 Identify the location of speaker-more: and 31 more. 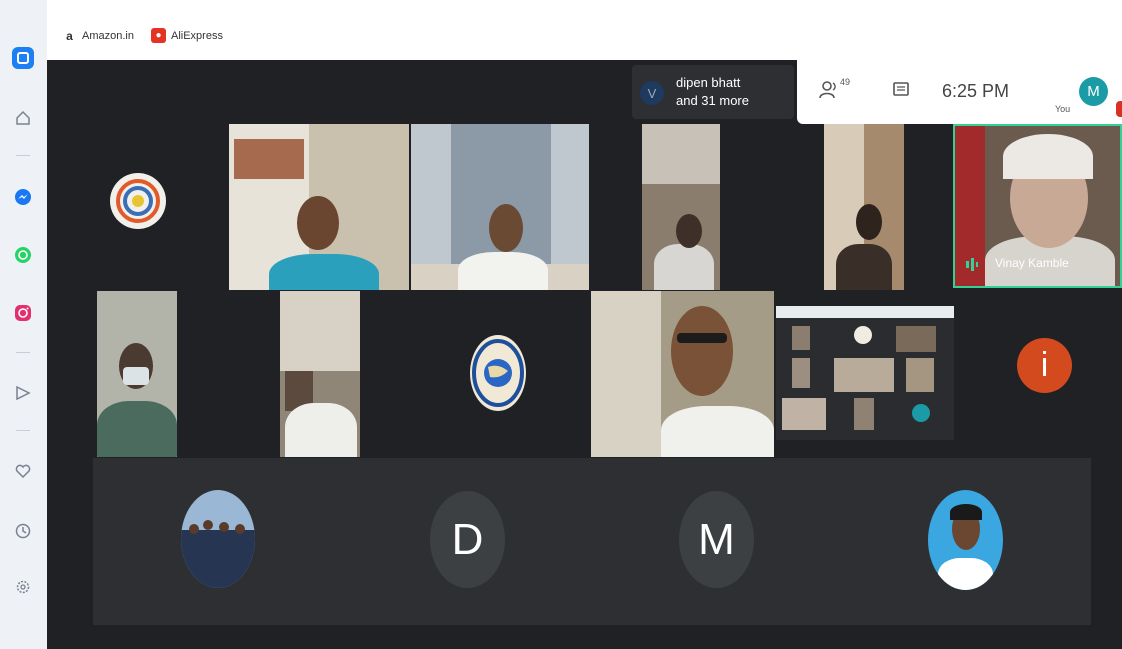
(712, 100).